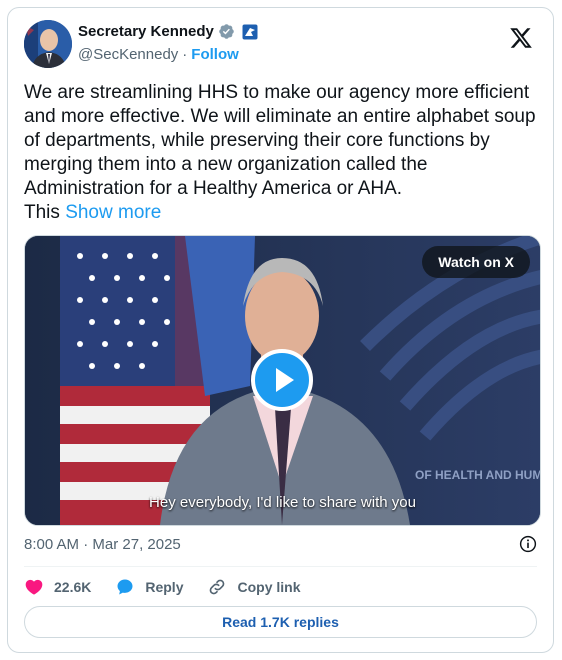 The width and height of the screenshot is (562, 660). What do you see at coordinates (164, 587) in the screenshot?
I see `reply-label: Reply` at bounding box center [164, 587].